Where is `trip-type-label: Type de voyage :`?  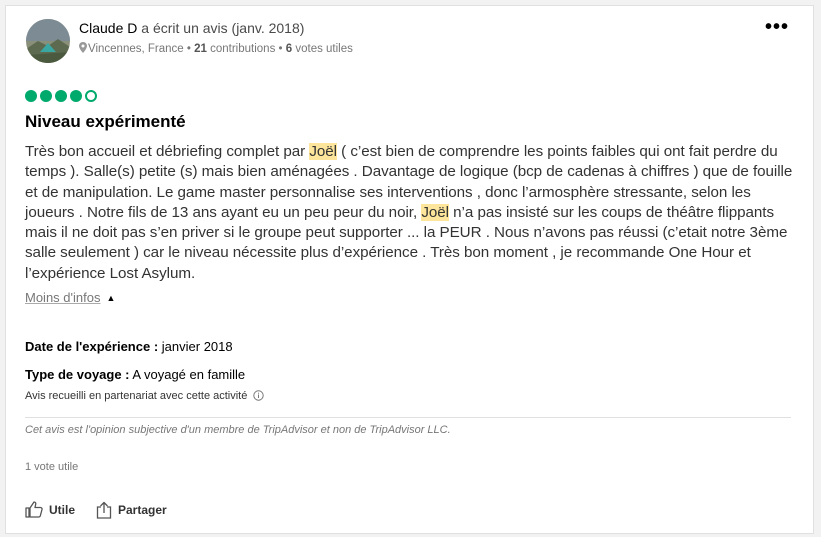 trip-type-label: Type de voyage : is located at coordinates (77, 374).